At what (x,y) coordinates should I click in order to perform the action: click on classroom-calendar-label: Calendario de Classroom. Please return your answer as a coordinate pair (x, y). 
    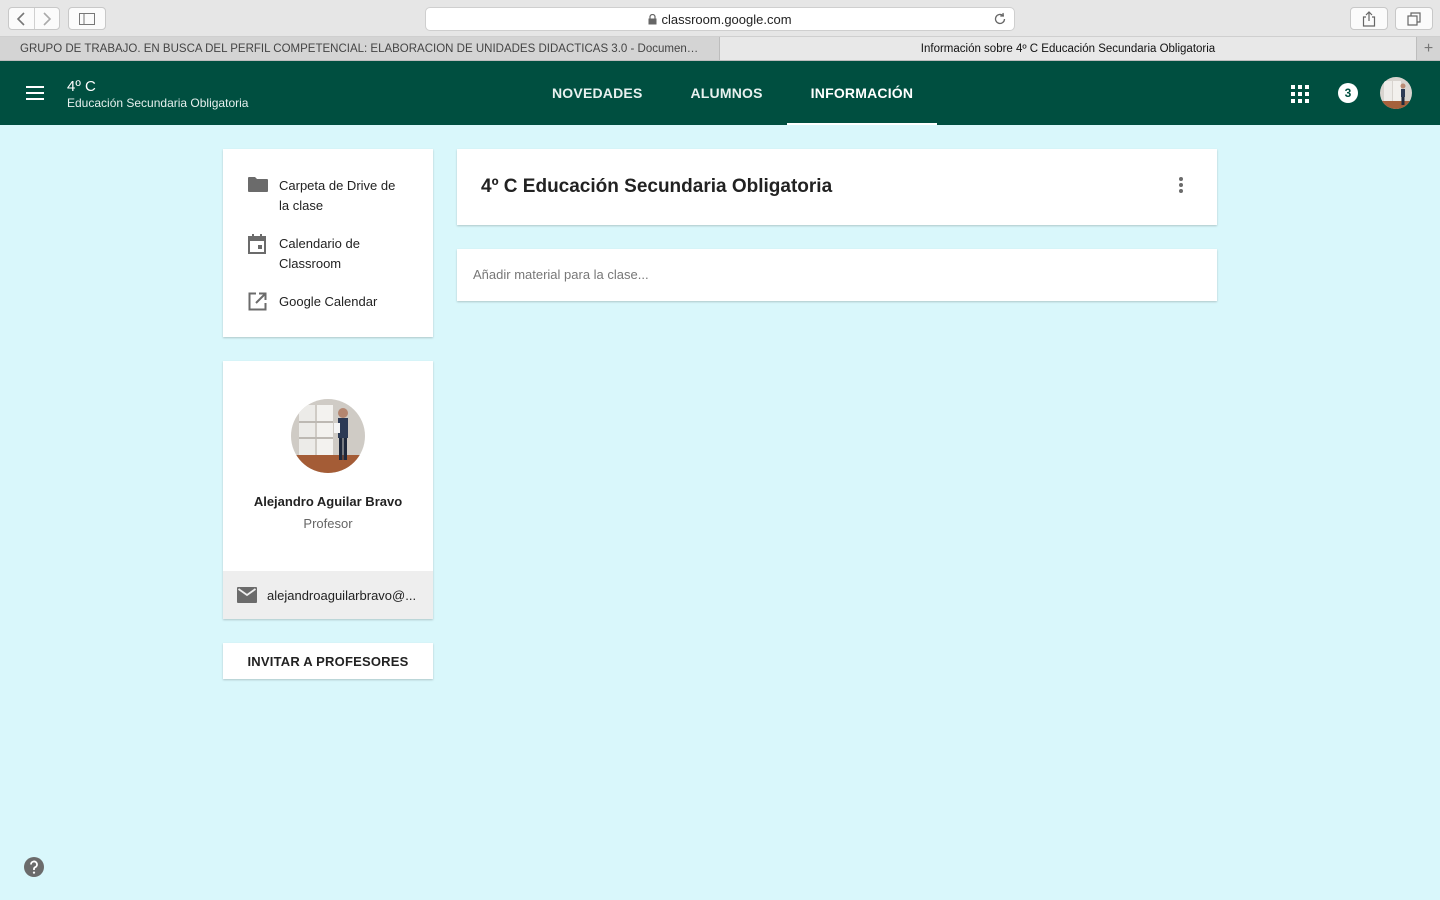
    Looking at the image, I should click on (319, 253).